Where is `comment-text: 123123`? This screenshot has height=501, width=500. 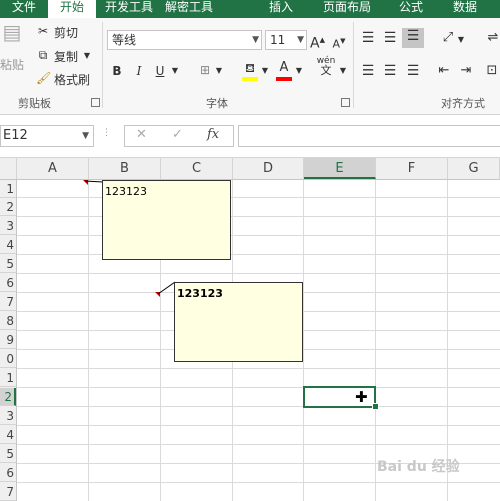
comment-text: 123123 is located at coordinates (126, 191).